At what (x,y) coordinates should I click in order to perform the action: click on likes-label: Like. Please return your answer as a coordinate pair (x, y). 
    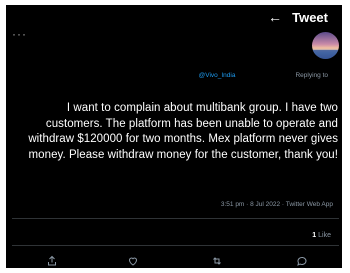
    Looking at the image, I should click on (324, 235).